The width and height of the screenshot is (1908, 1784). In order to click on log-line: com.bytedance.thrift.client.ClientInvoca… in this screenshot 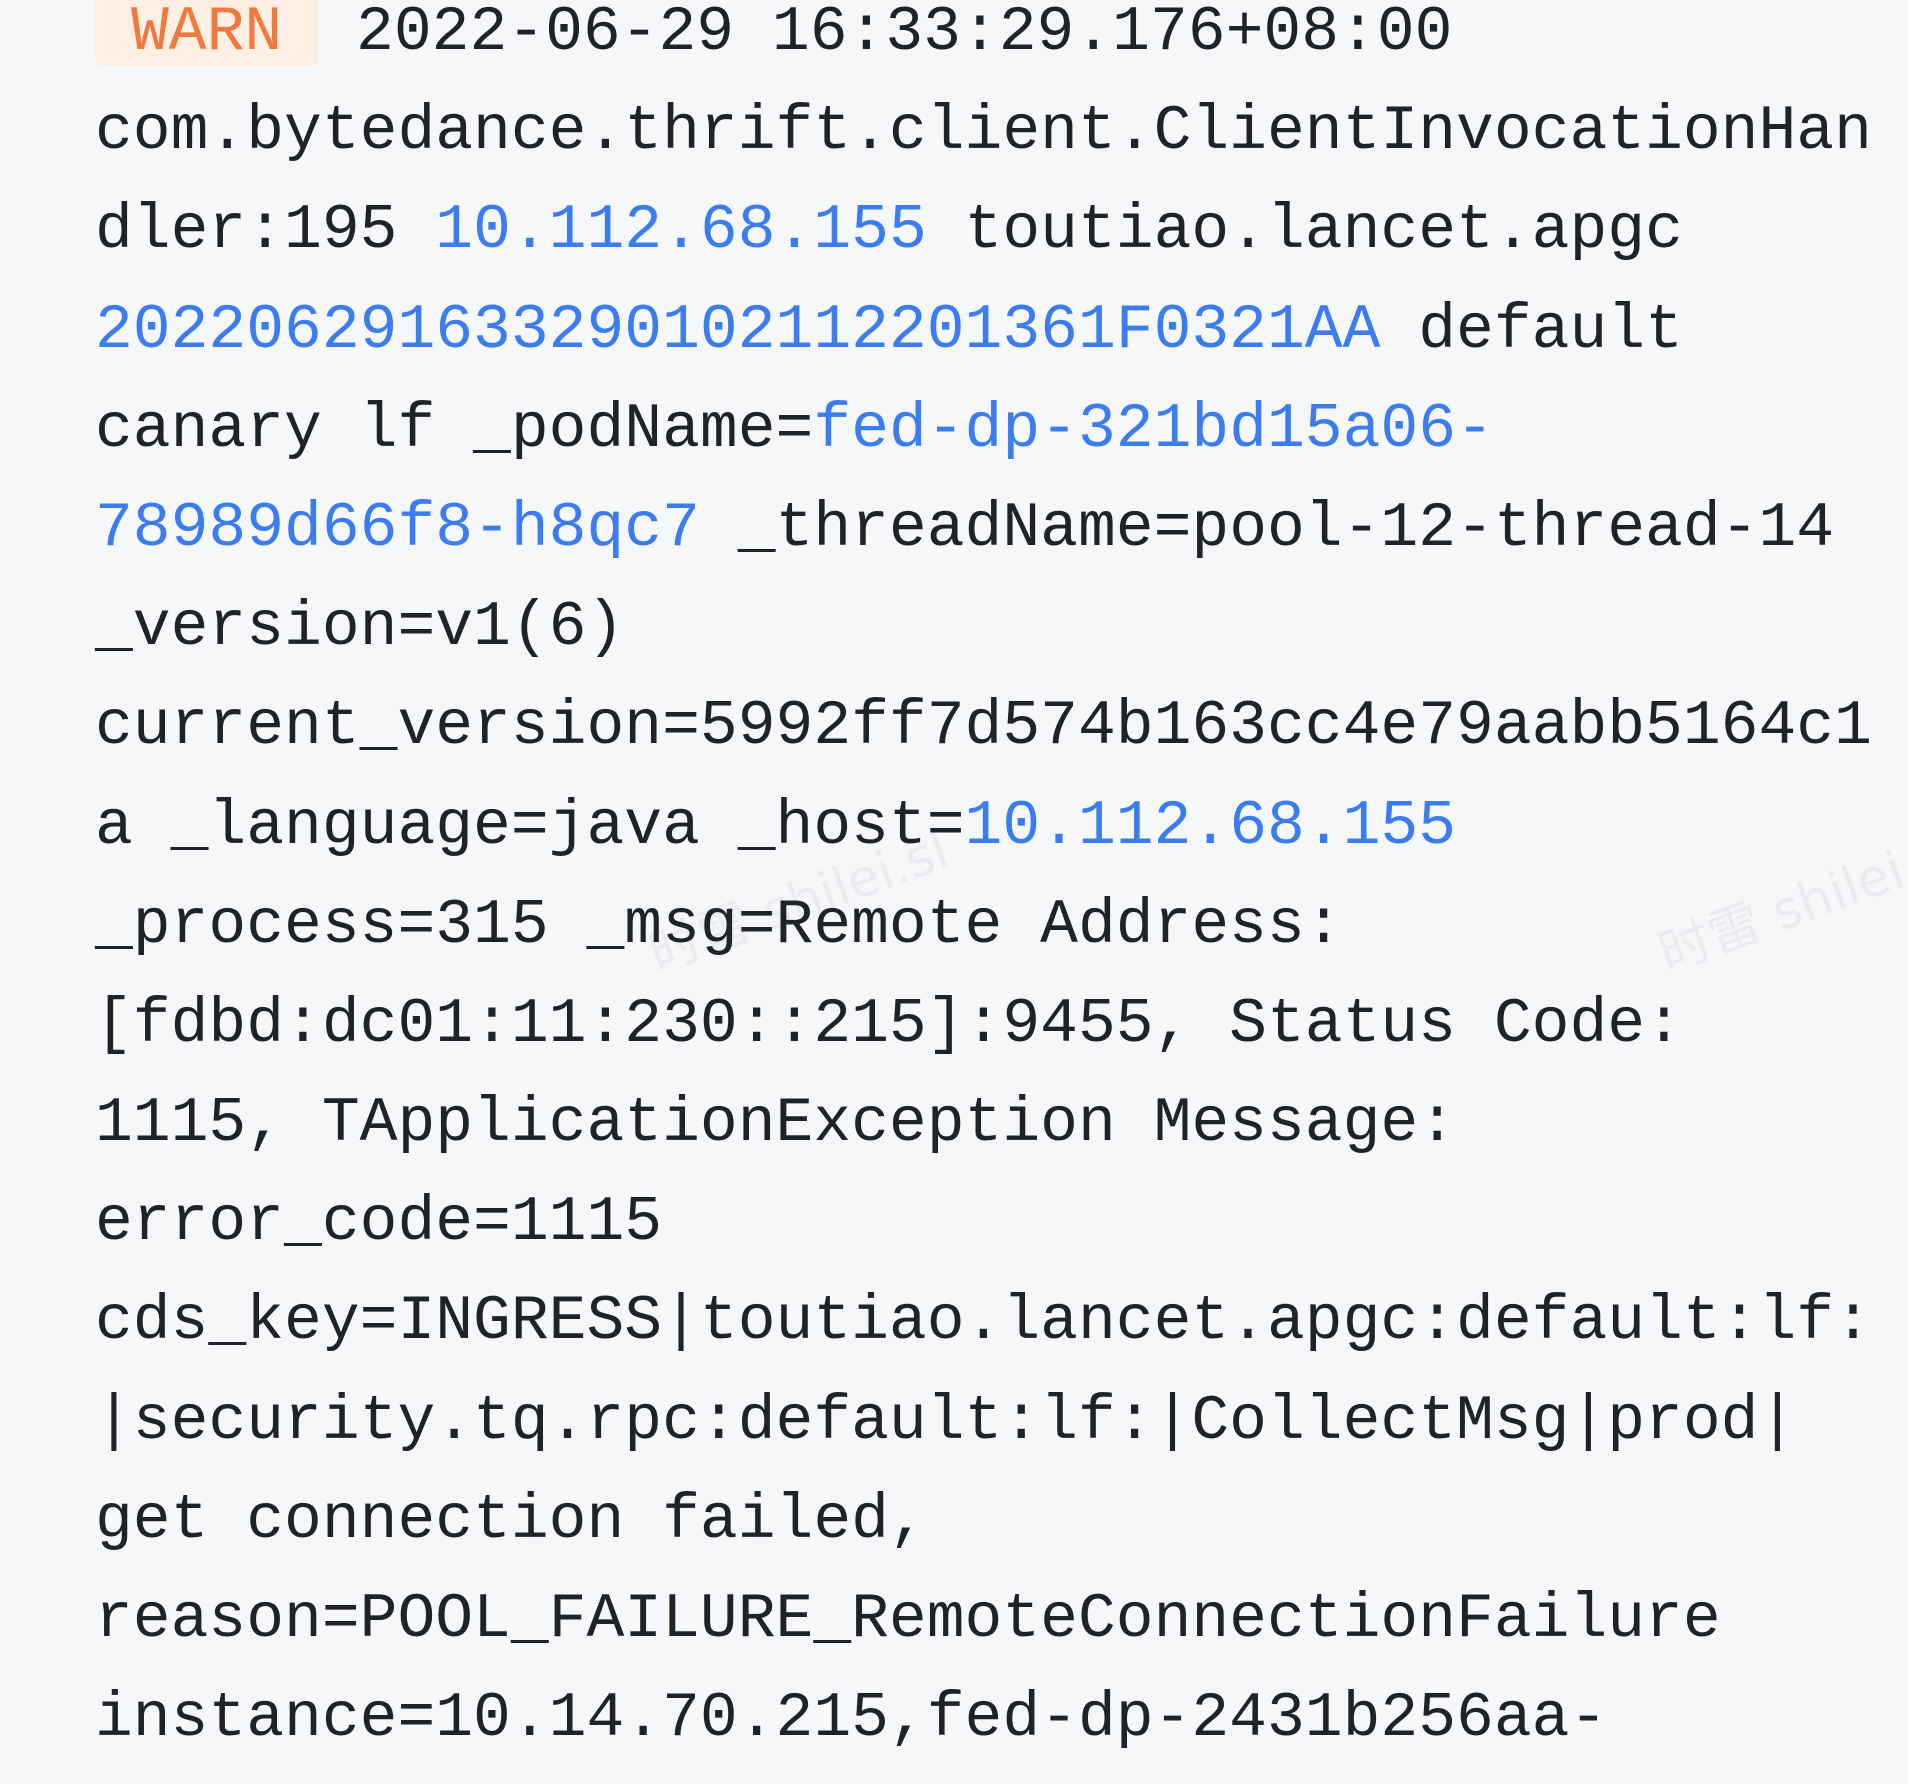, I will do `click(983, 131)`.